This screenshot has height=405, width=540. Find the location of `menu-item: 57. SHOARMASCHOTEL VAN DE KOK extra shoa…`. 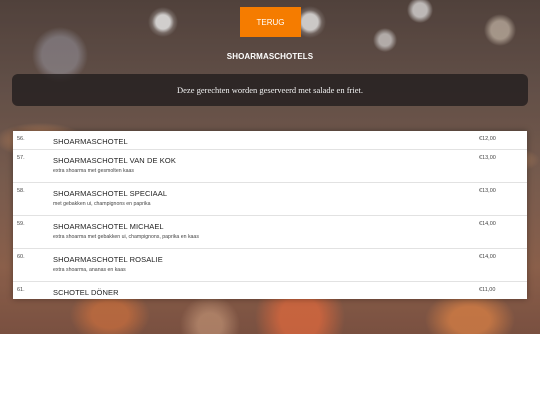

menu-item: 57. SHOARMASCHOTEL VAN DE KOK extra shoa… is located at coordinates (270, 166).